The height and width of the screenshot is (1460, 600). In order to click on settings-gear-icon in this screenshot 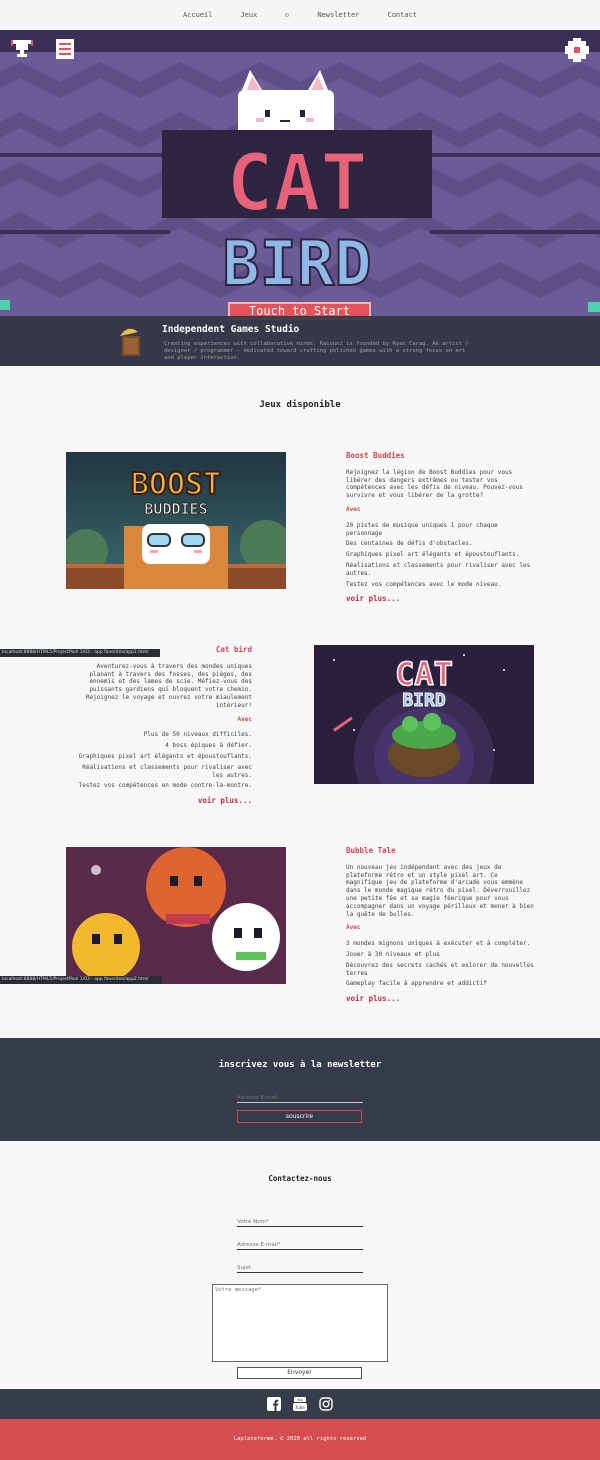, I will do `click(577, 50)`.